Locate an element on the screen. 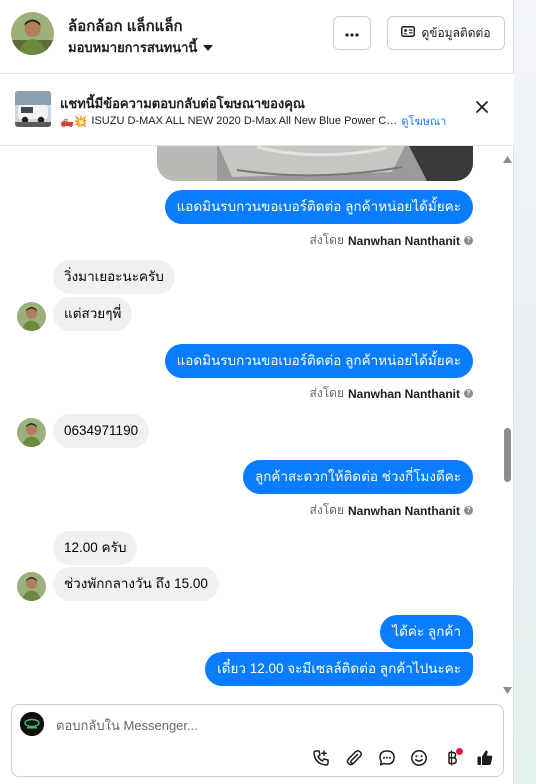 This screenshot has height=784, width=536. assign-label: มอบหมายการสนทนานี้ is located at coordinates (133, 47).